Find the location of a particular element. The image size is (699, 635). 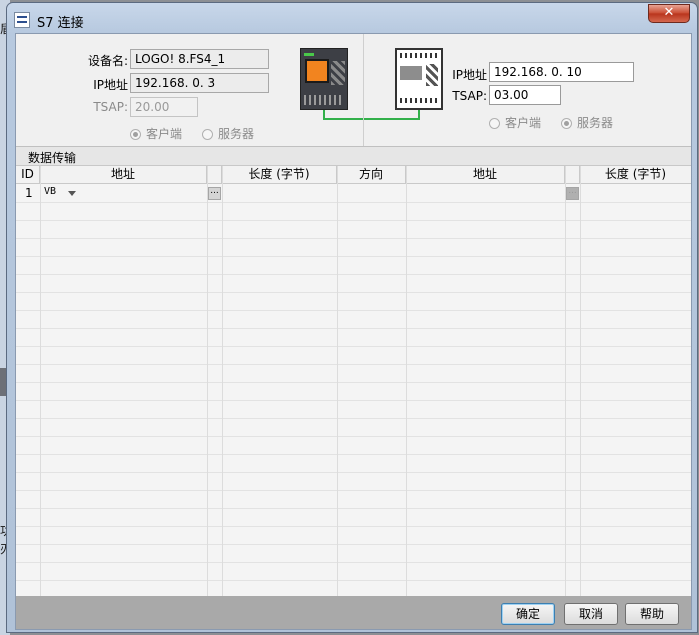

col-header-remote-length: 长度 (字节) is located at coordinates (635, 175).